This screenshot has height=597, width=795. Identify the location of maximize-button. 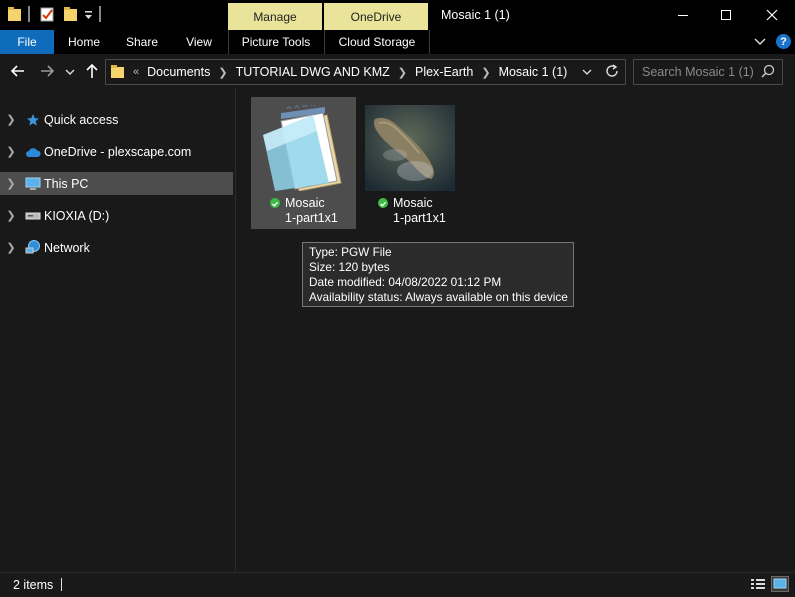
(726, 15).